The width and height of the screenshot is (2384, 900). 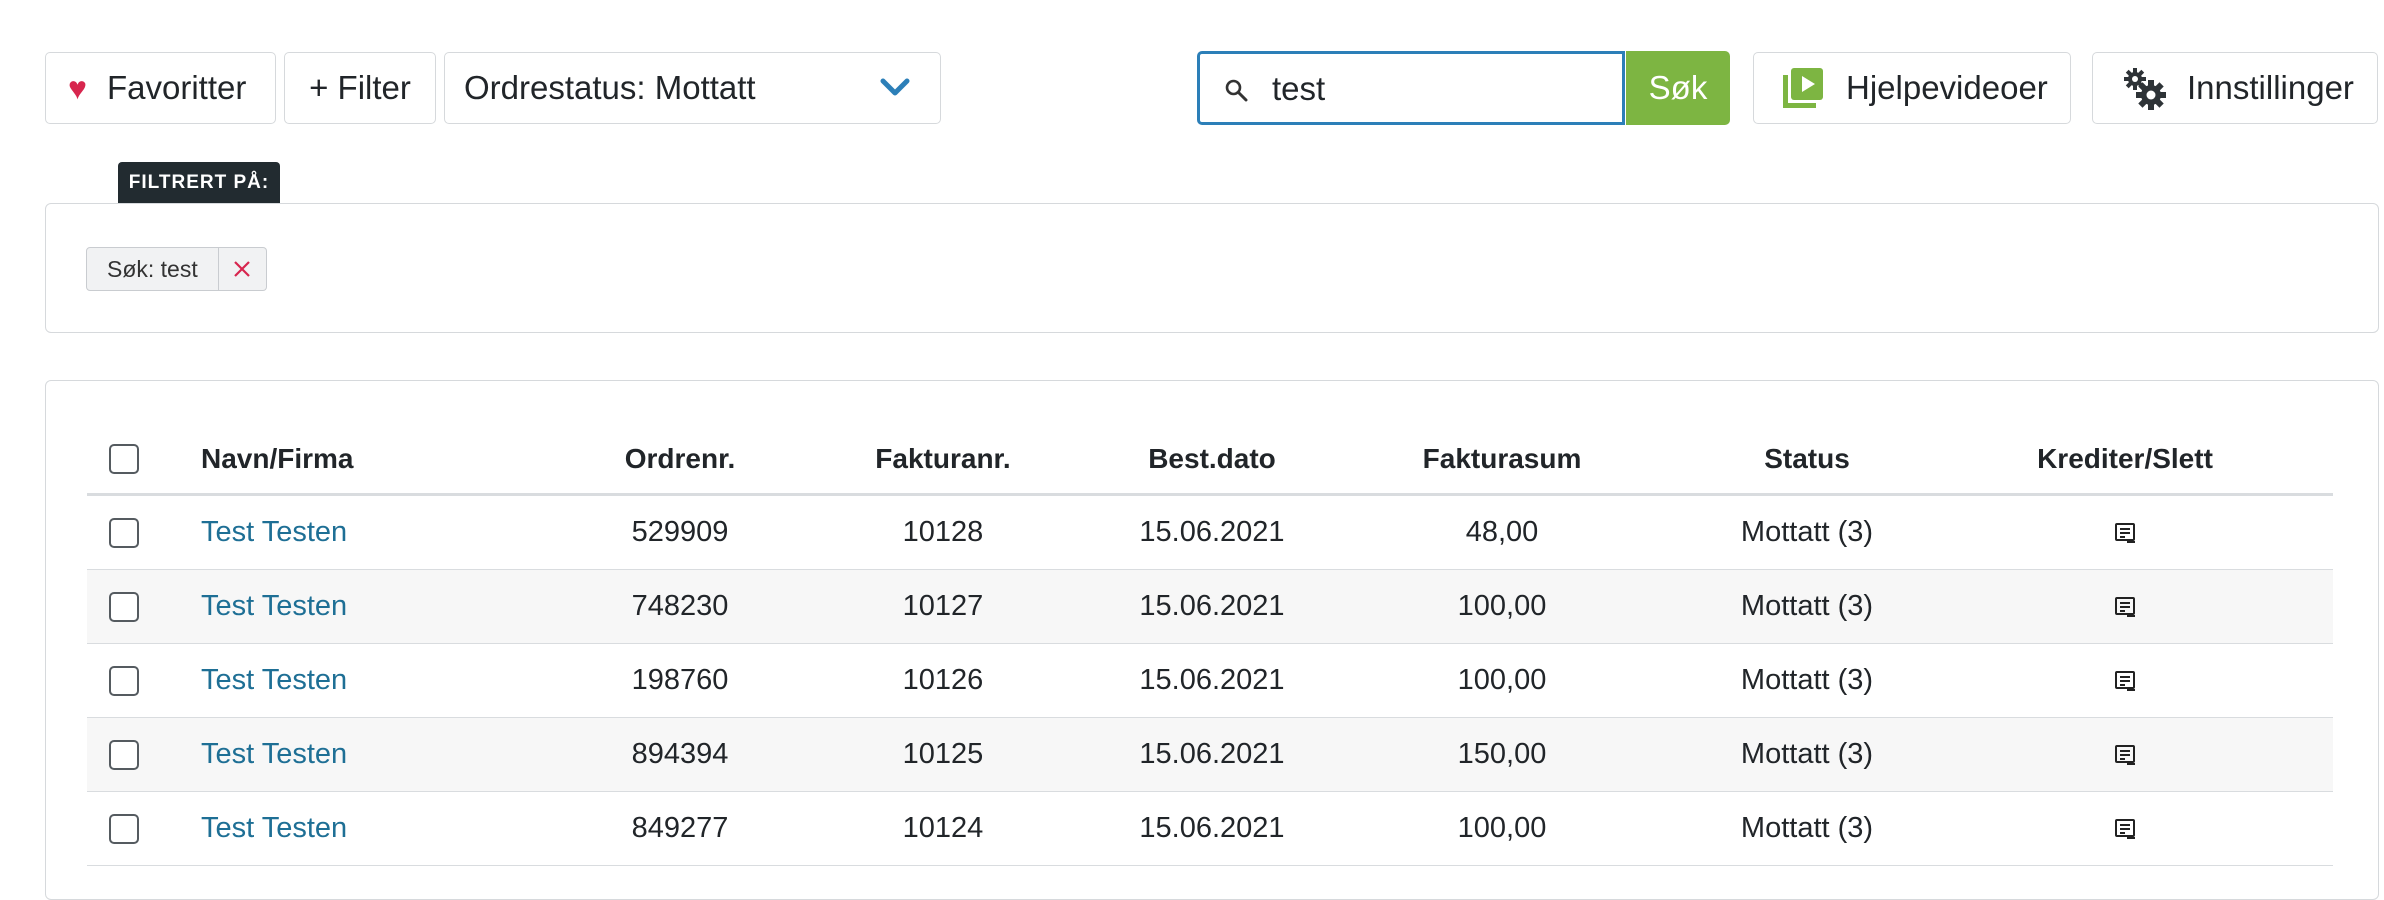 I want to click on add-filter-button: + Filter, so click(x=360, y=88).